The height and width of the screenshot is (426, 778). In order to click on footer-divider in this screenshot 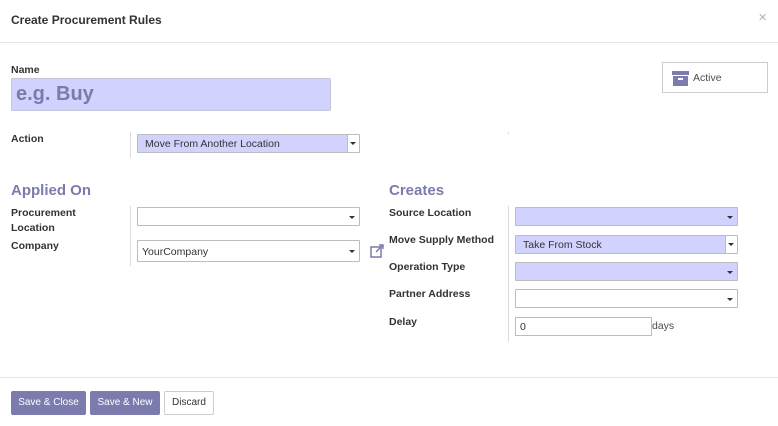, I will do `click(389, 377)`.